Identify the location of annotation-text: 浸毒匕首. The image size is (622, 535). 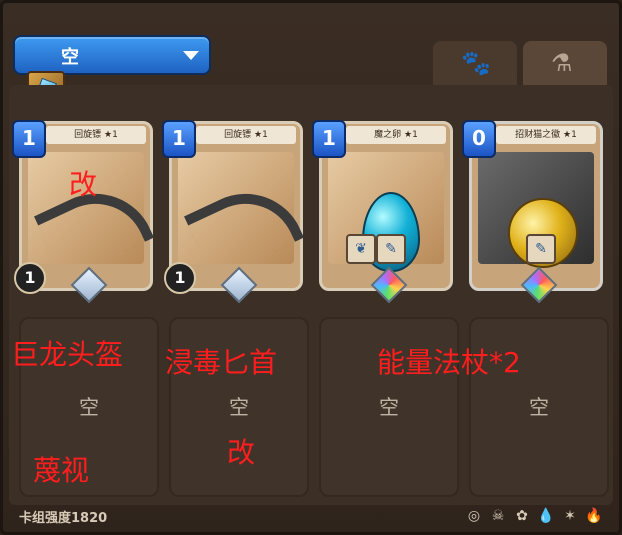
(221, 362).